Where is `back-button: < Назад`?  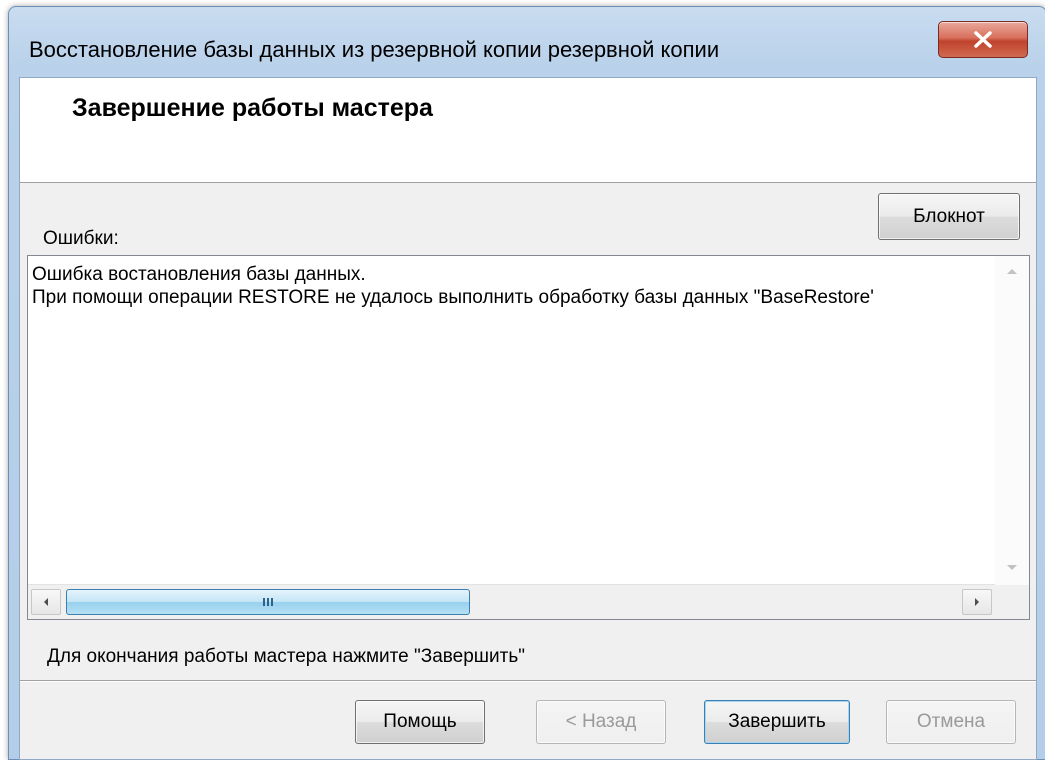
back-button: < Назад is located at coordinates (601, 722).